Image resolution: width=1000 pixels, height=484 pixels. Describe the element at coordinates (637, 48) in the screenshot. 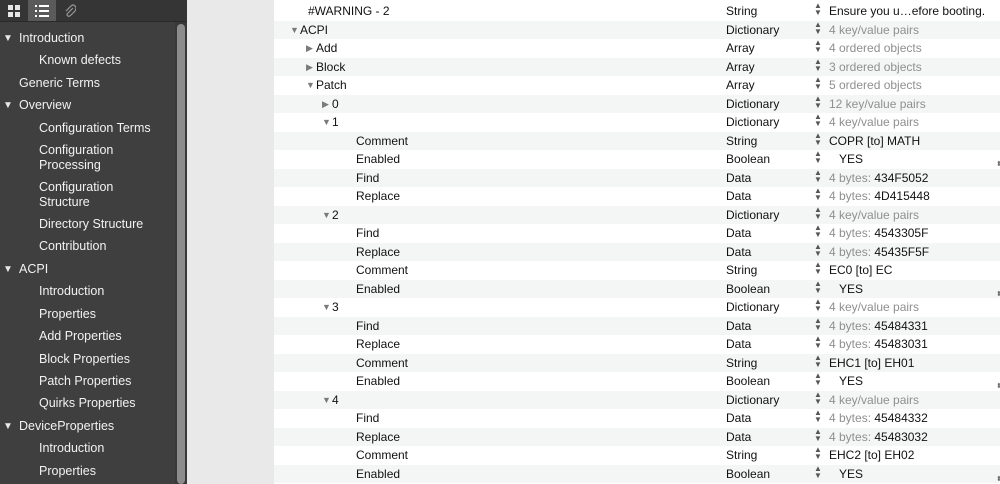

I see `plist-row: ▶ Add Array ▲ ▼ 4 ordered objects` at that location.